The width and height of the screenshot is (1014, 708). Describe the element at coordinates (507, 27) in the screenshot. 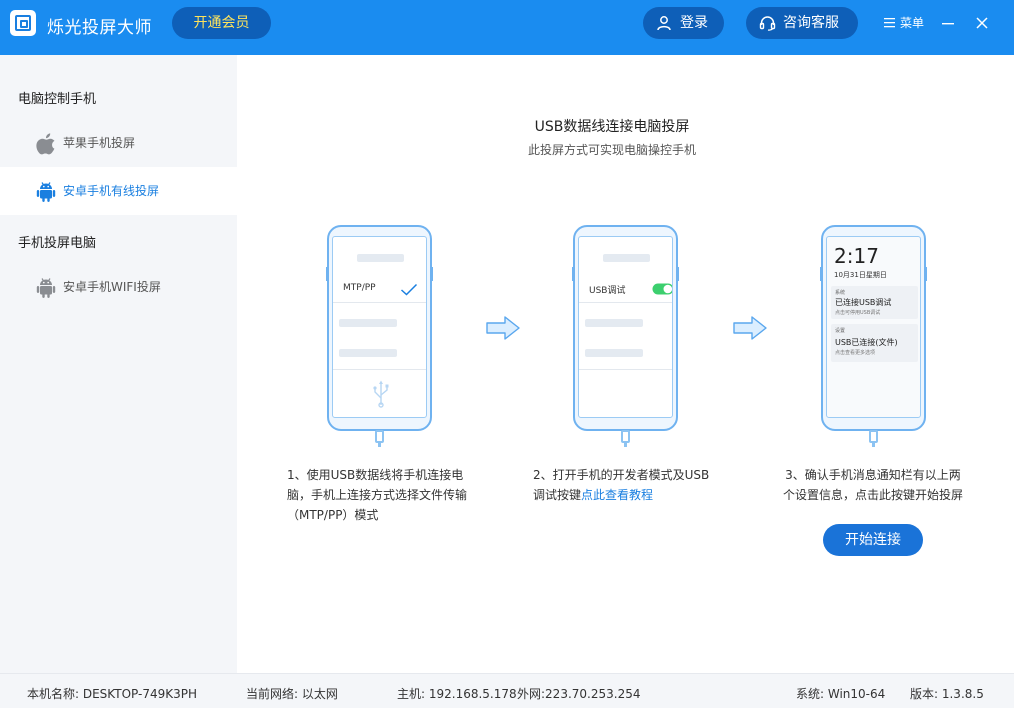

I see `title-bar: 烁光投屏大师 开通会员 登录 咨询客服 菜单` at that location.